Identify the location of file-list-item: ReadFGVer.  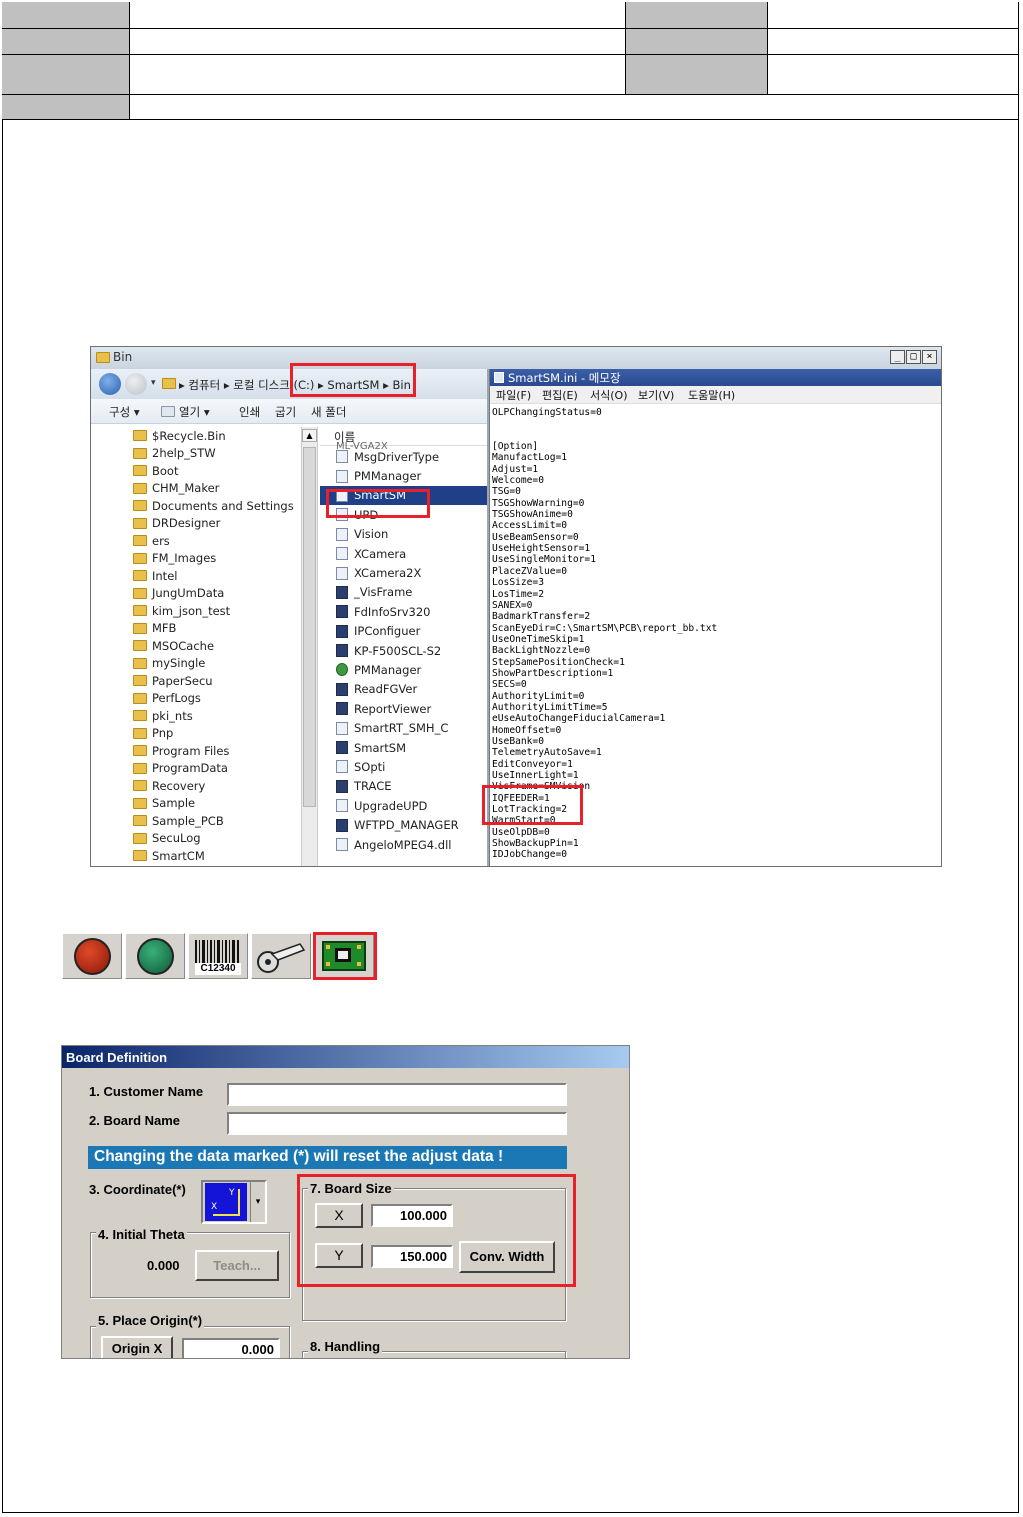
(403, 689).